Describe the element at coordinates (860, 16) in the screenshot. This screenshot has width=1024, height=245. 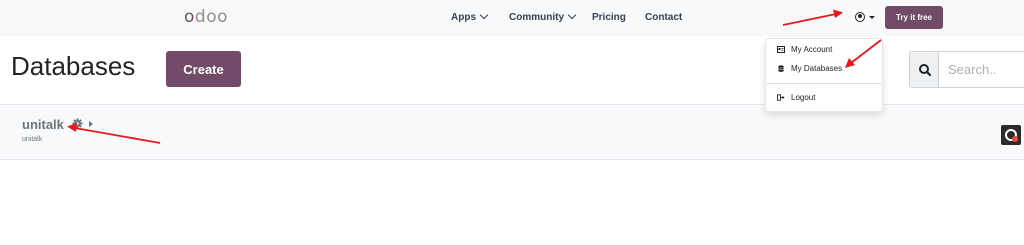
I see `user-head-shape` at that location.